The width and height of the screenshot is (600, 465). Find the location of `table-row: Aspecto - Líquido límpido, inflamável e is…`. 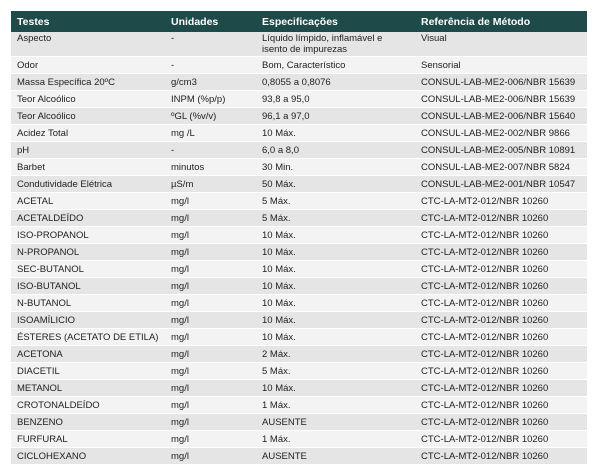

table-row: Aspecto - Líquido límpido, inflamável e is… is located at coordinates (299, 44).